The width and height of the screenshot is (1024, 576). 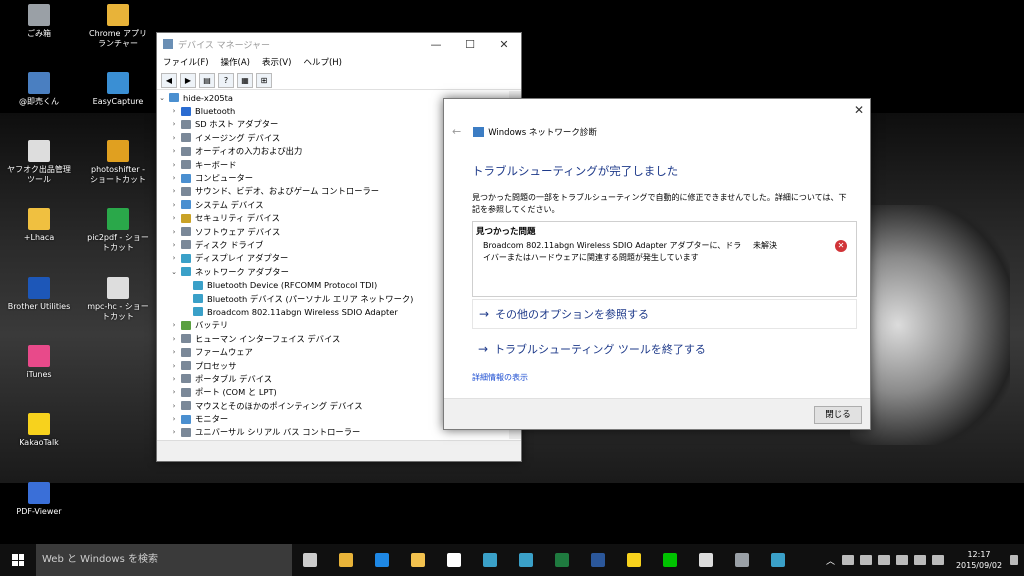 I want to click on calculator-button, so click(x=706, y=560).